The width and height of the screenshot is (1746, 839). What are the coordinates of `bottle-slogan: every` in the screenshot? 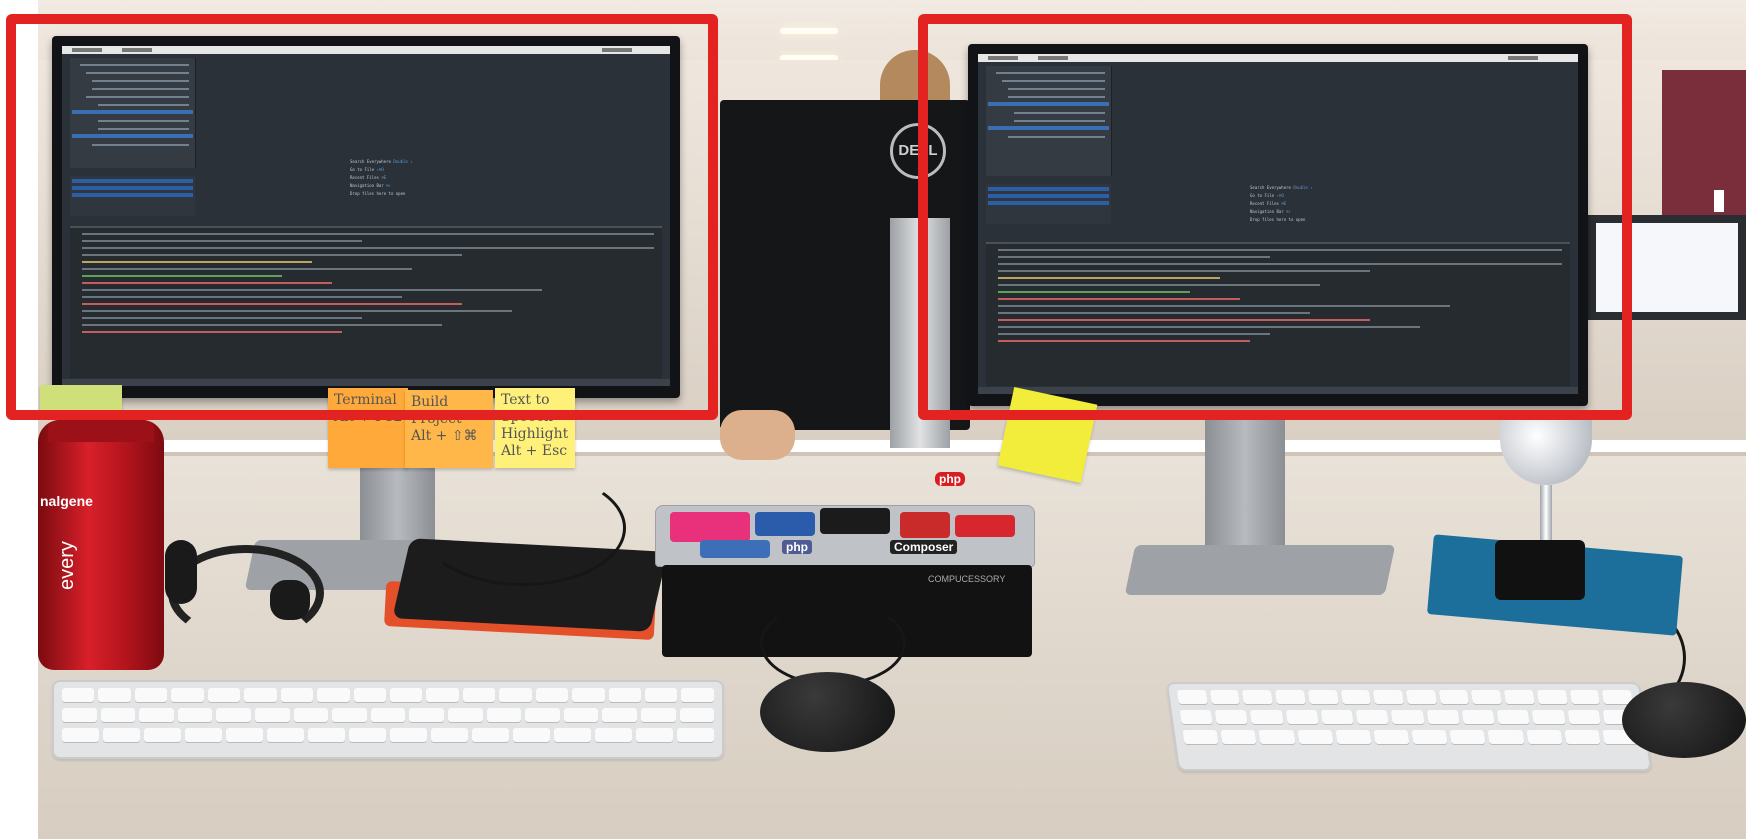 It's located at (67, 565).